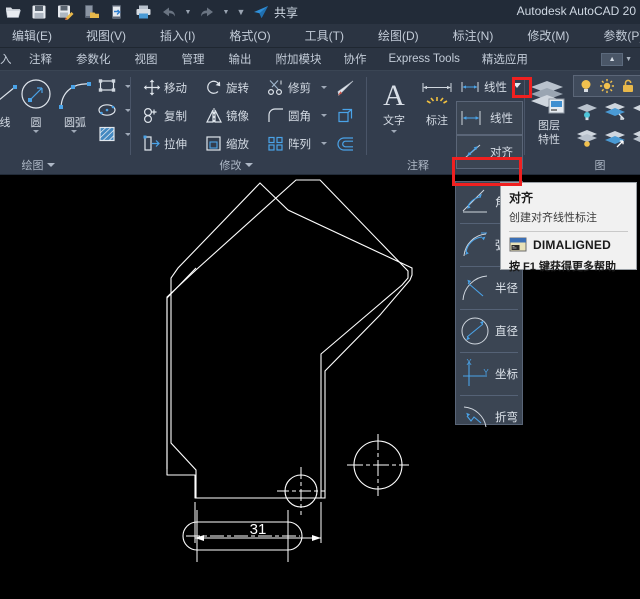  What do you see at coordinates (324, 35) in the screenshot?
I see `menu-item-tools: 工具(T)` at bounding box center [324, 35].